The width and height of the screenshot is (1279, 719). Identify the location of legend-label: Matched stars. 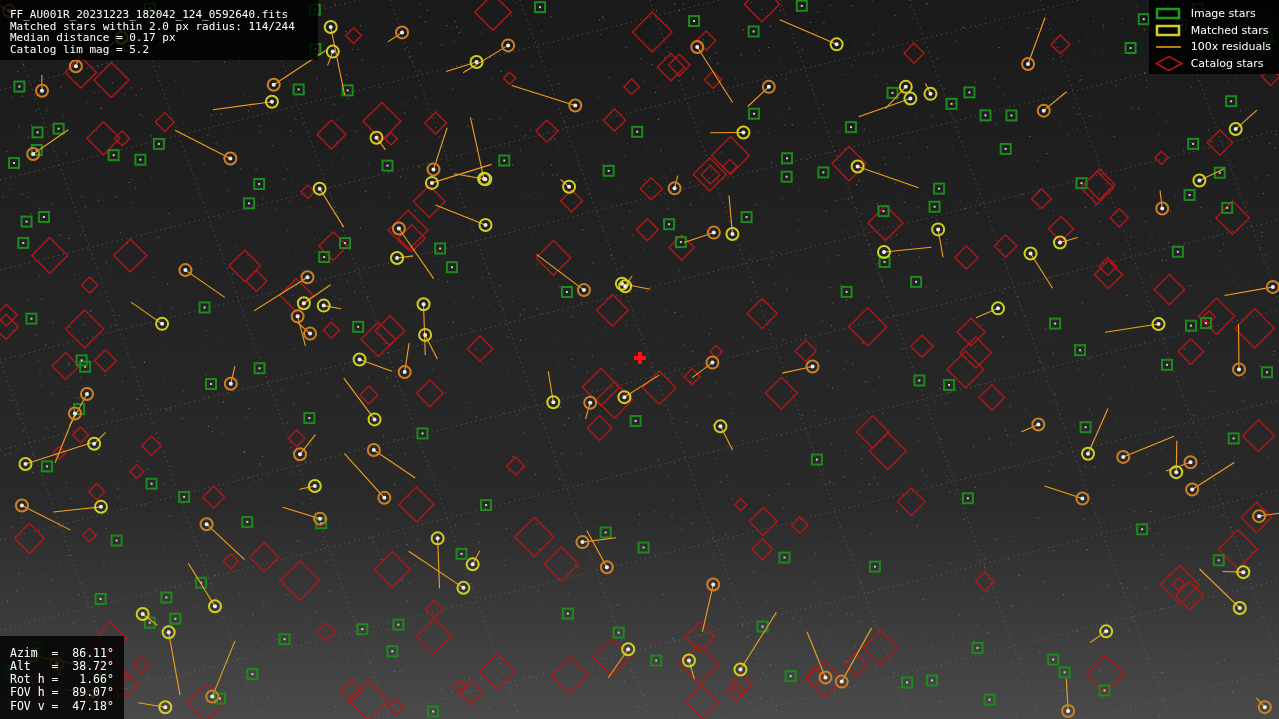
(1229, 30).